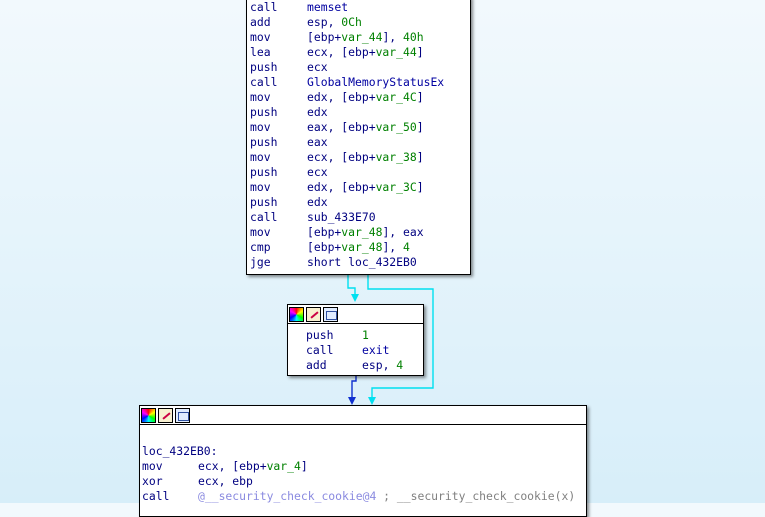 This screenshot has width=765, height=517. I want to click on mnemonic: xor, so click(152, 481).